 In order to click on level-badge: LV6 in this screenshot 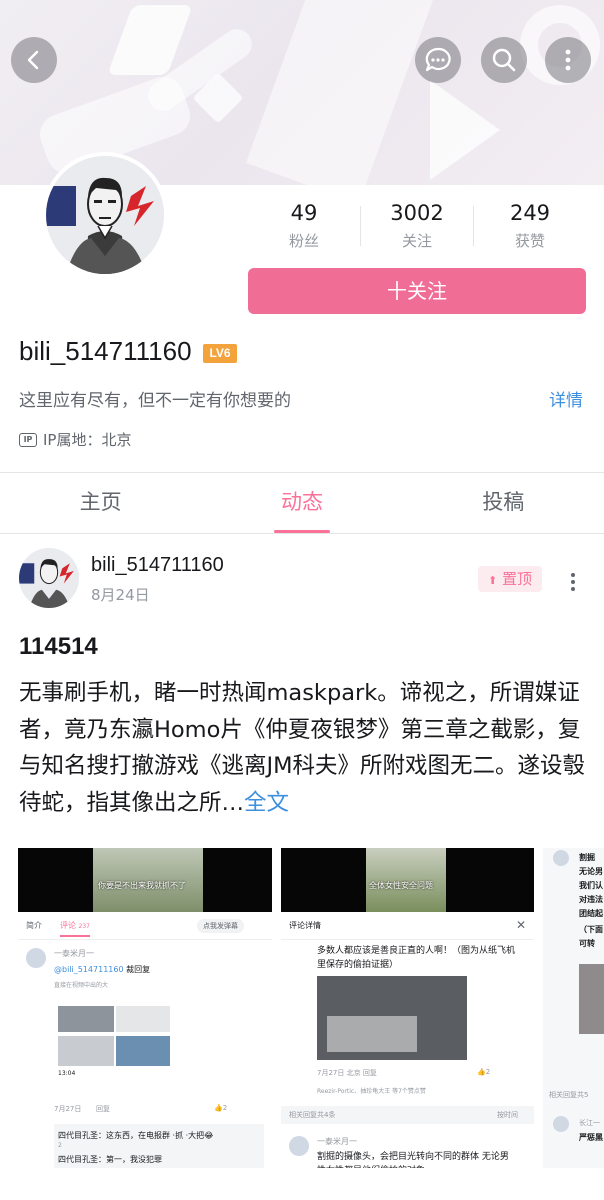, I will do `click(220, 353)`.